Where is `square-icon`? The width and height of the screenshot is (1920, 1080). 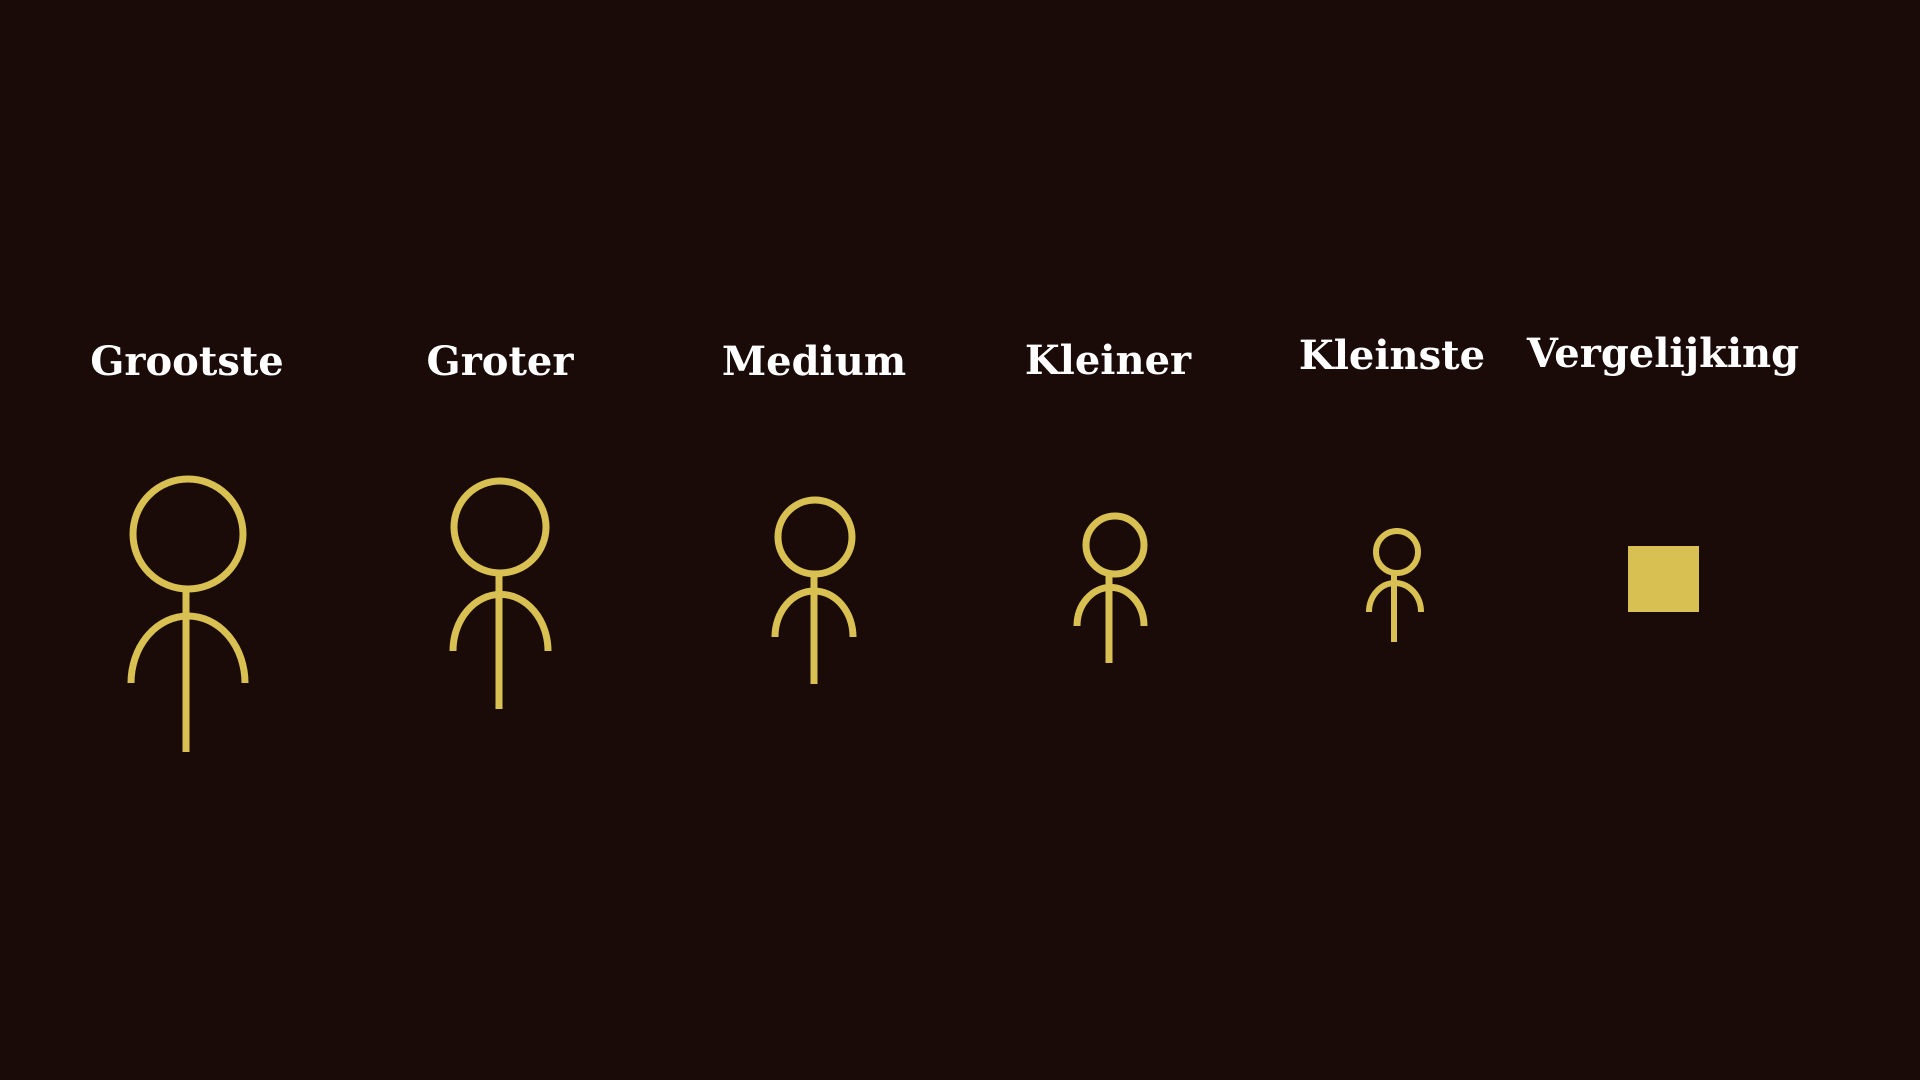 square-icon is located at coordinates (1663, 579).